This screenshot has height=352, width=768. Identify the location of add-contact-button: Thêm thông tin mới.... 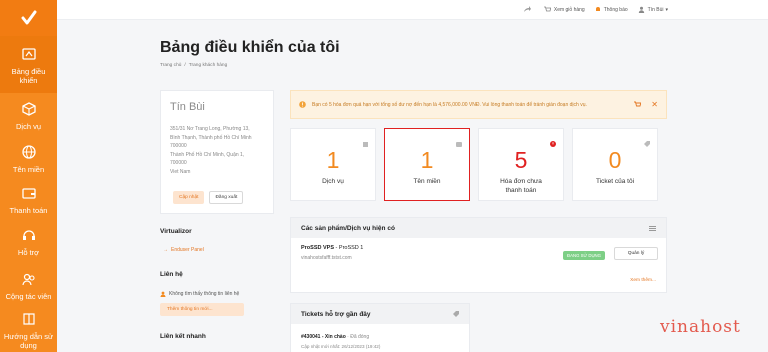
(202, 309).